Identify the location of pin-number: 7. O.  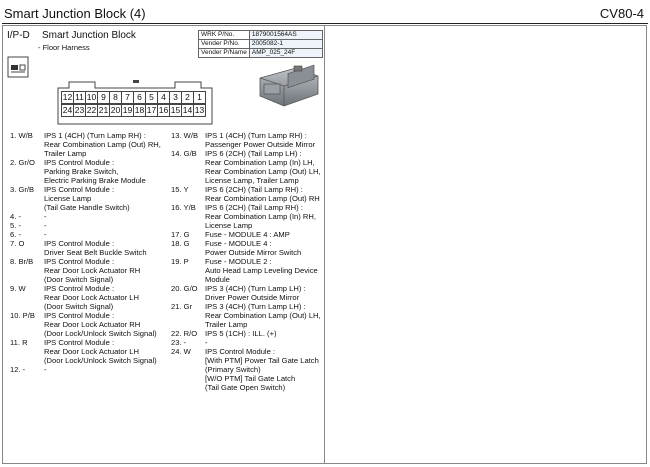
(17, 243).